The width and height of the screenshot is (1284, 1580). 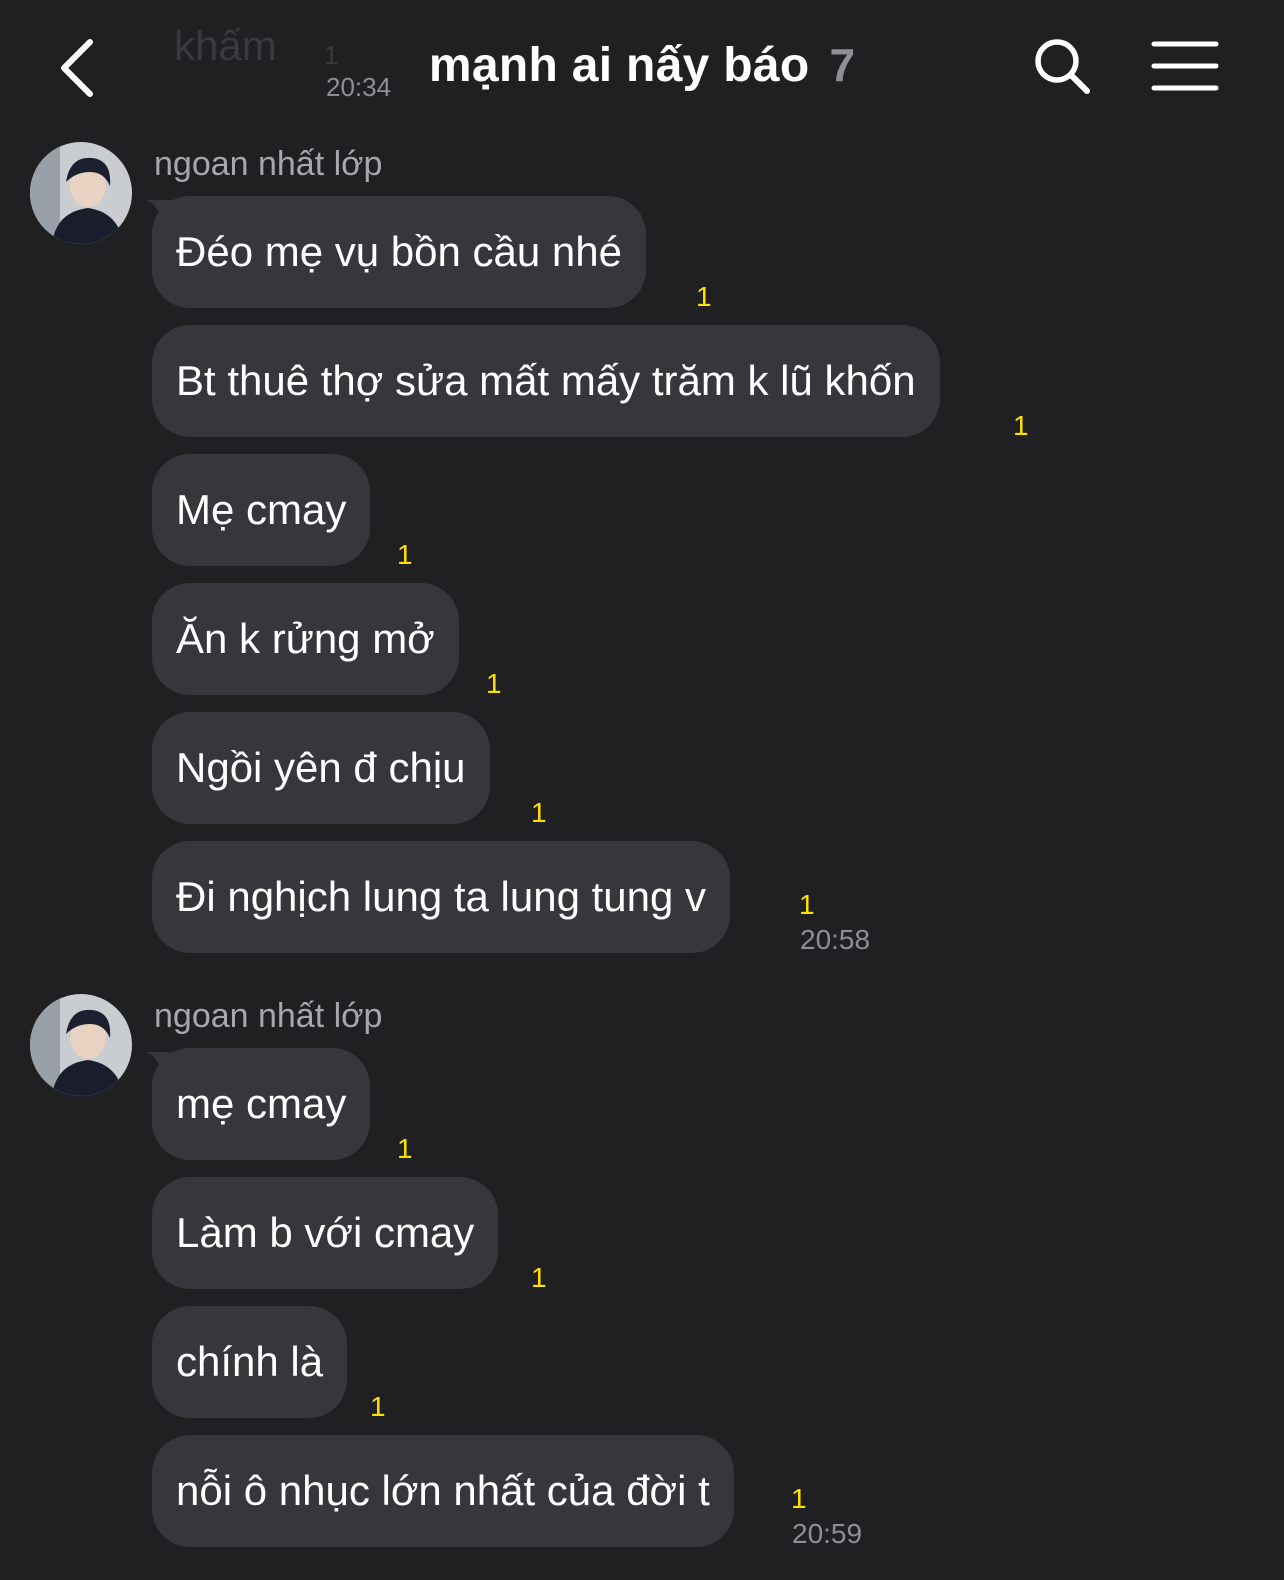 What do you see at coordinates (261, 510) in the screenshot?
I see `message-bubble: Mẹ cmay` at bounding box center [261, 510].